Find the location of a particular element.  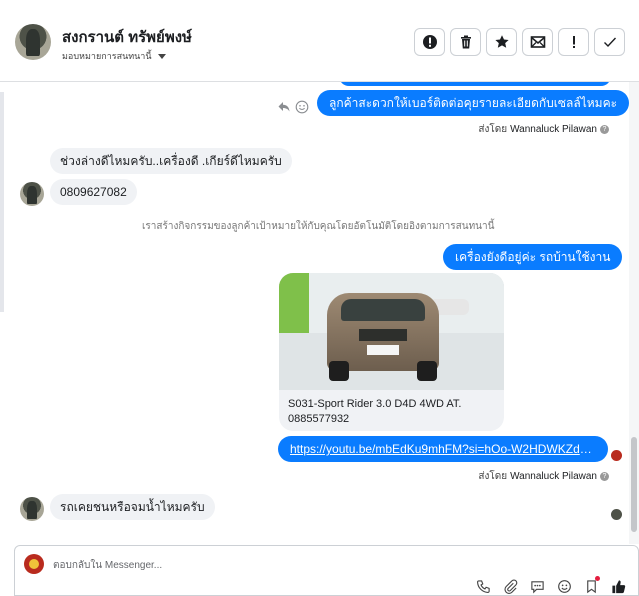

message-bubble-outgoing: เครื่องยังดีอยู่ค่ะ รถบ้านใช้งาน is located at coordinates (533, 257).